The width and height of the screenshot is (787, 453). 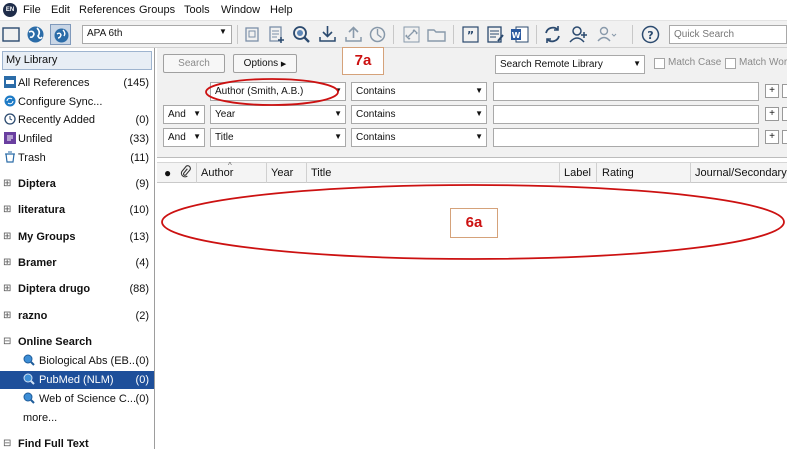 What do you see at coordinates (272, 92) in the screenshot?
I see `annotation-ellipse-7a` at bounding box center [272, 92].